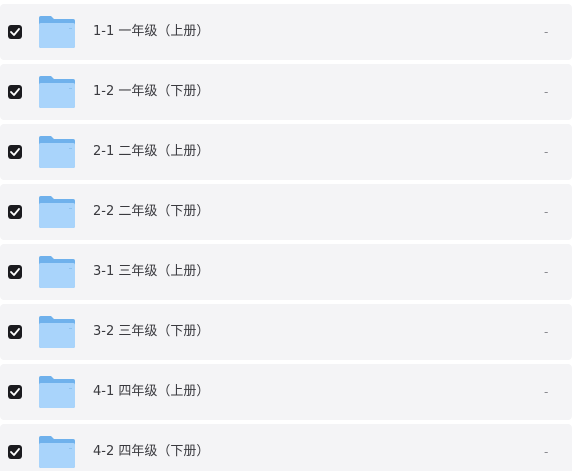  Describe the element at coordinates (151, 272) in the screenshot. I see `folder-name: 3-1 三年级（上册）` at that location.